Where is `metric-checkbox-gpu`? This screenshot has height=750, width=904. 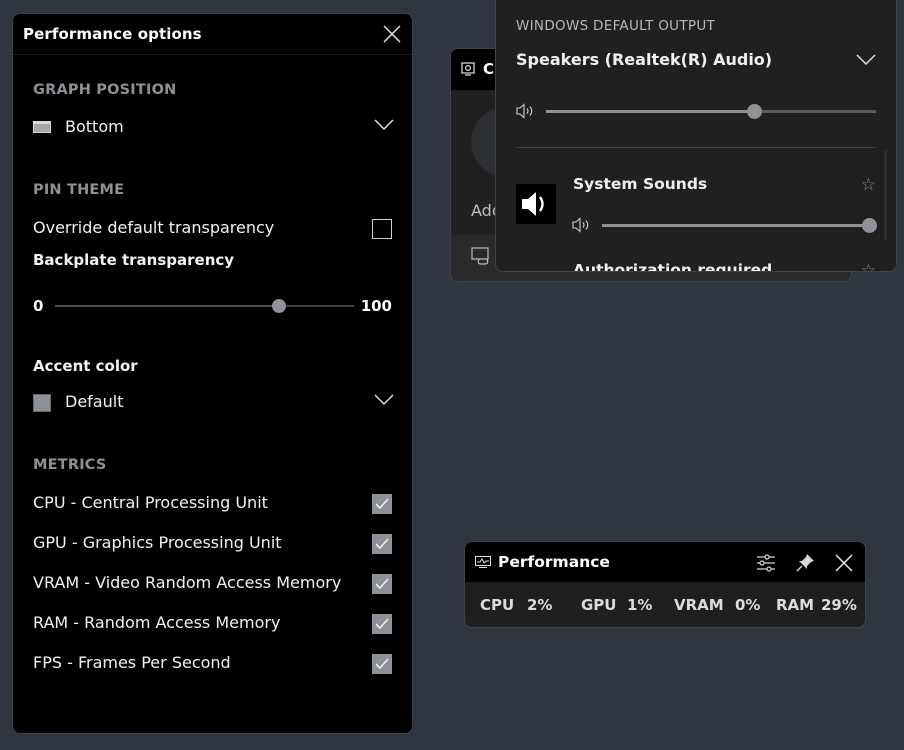 metric-checkbox-gpu is located at coordinates (382, 544).